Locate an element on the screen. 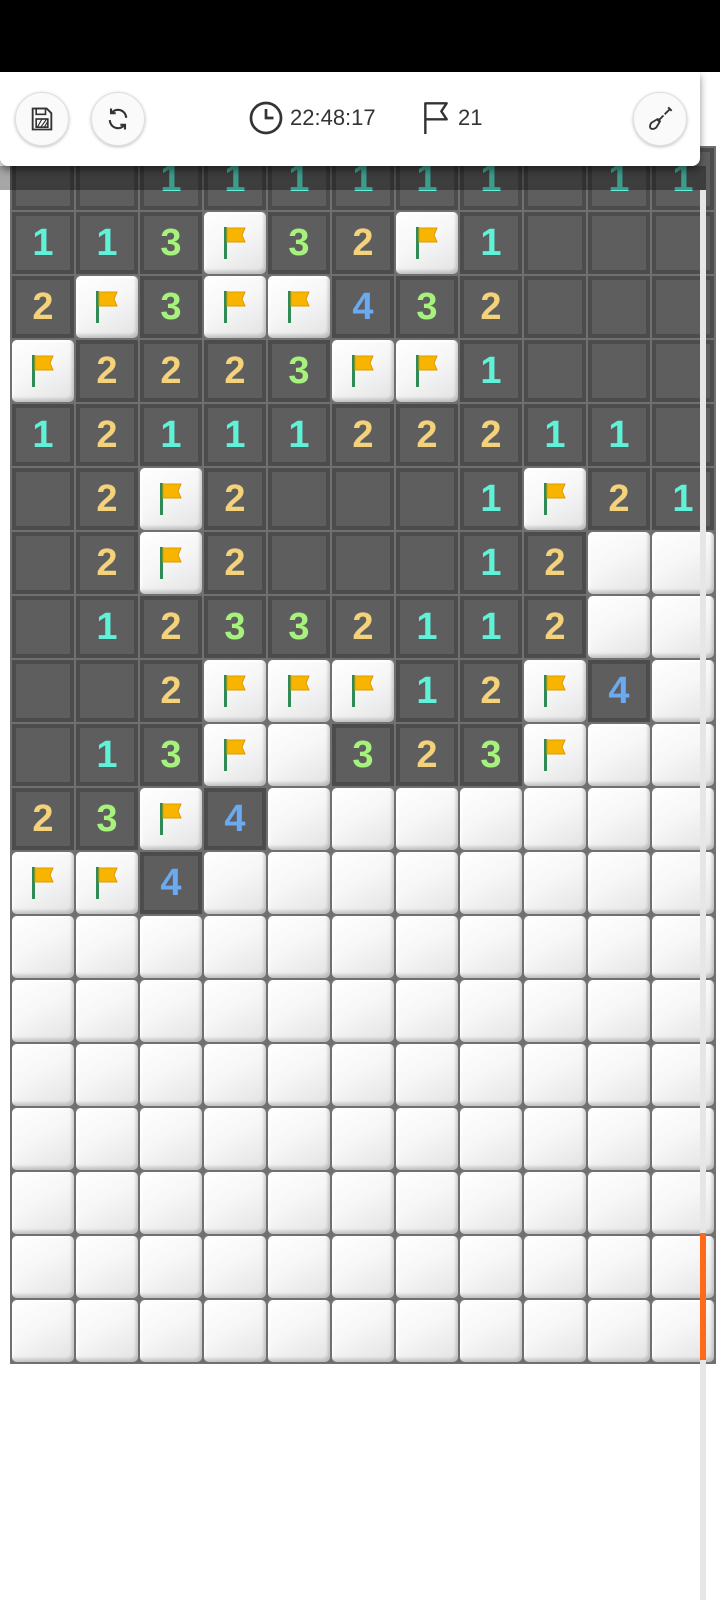 This screenshot has height=1600, width=720. scrollbar-track is located at coordinates (703, 895).